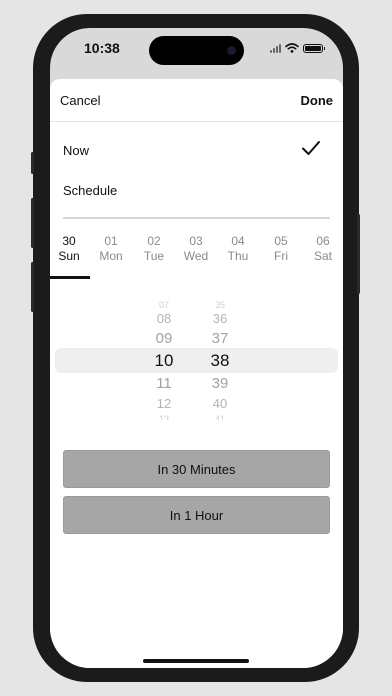 This screenshot has width=392, height=696. Describe the element at coordinates (164, 319) in the screenshot. I see `hour-option: 08` at that location.